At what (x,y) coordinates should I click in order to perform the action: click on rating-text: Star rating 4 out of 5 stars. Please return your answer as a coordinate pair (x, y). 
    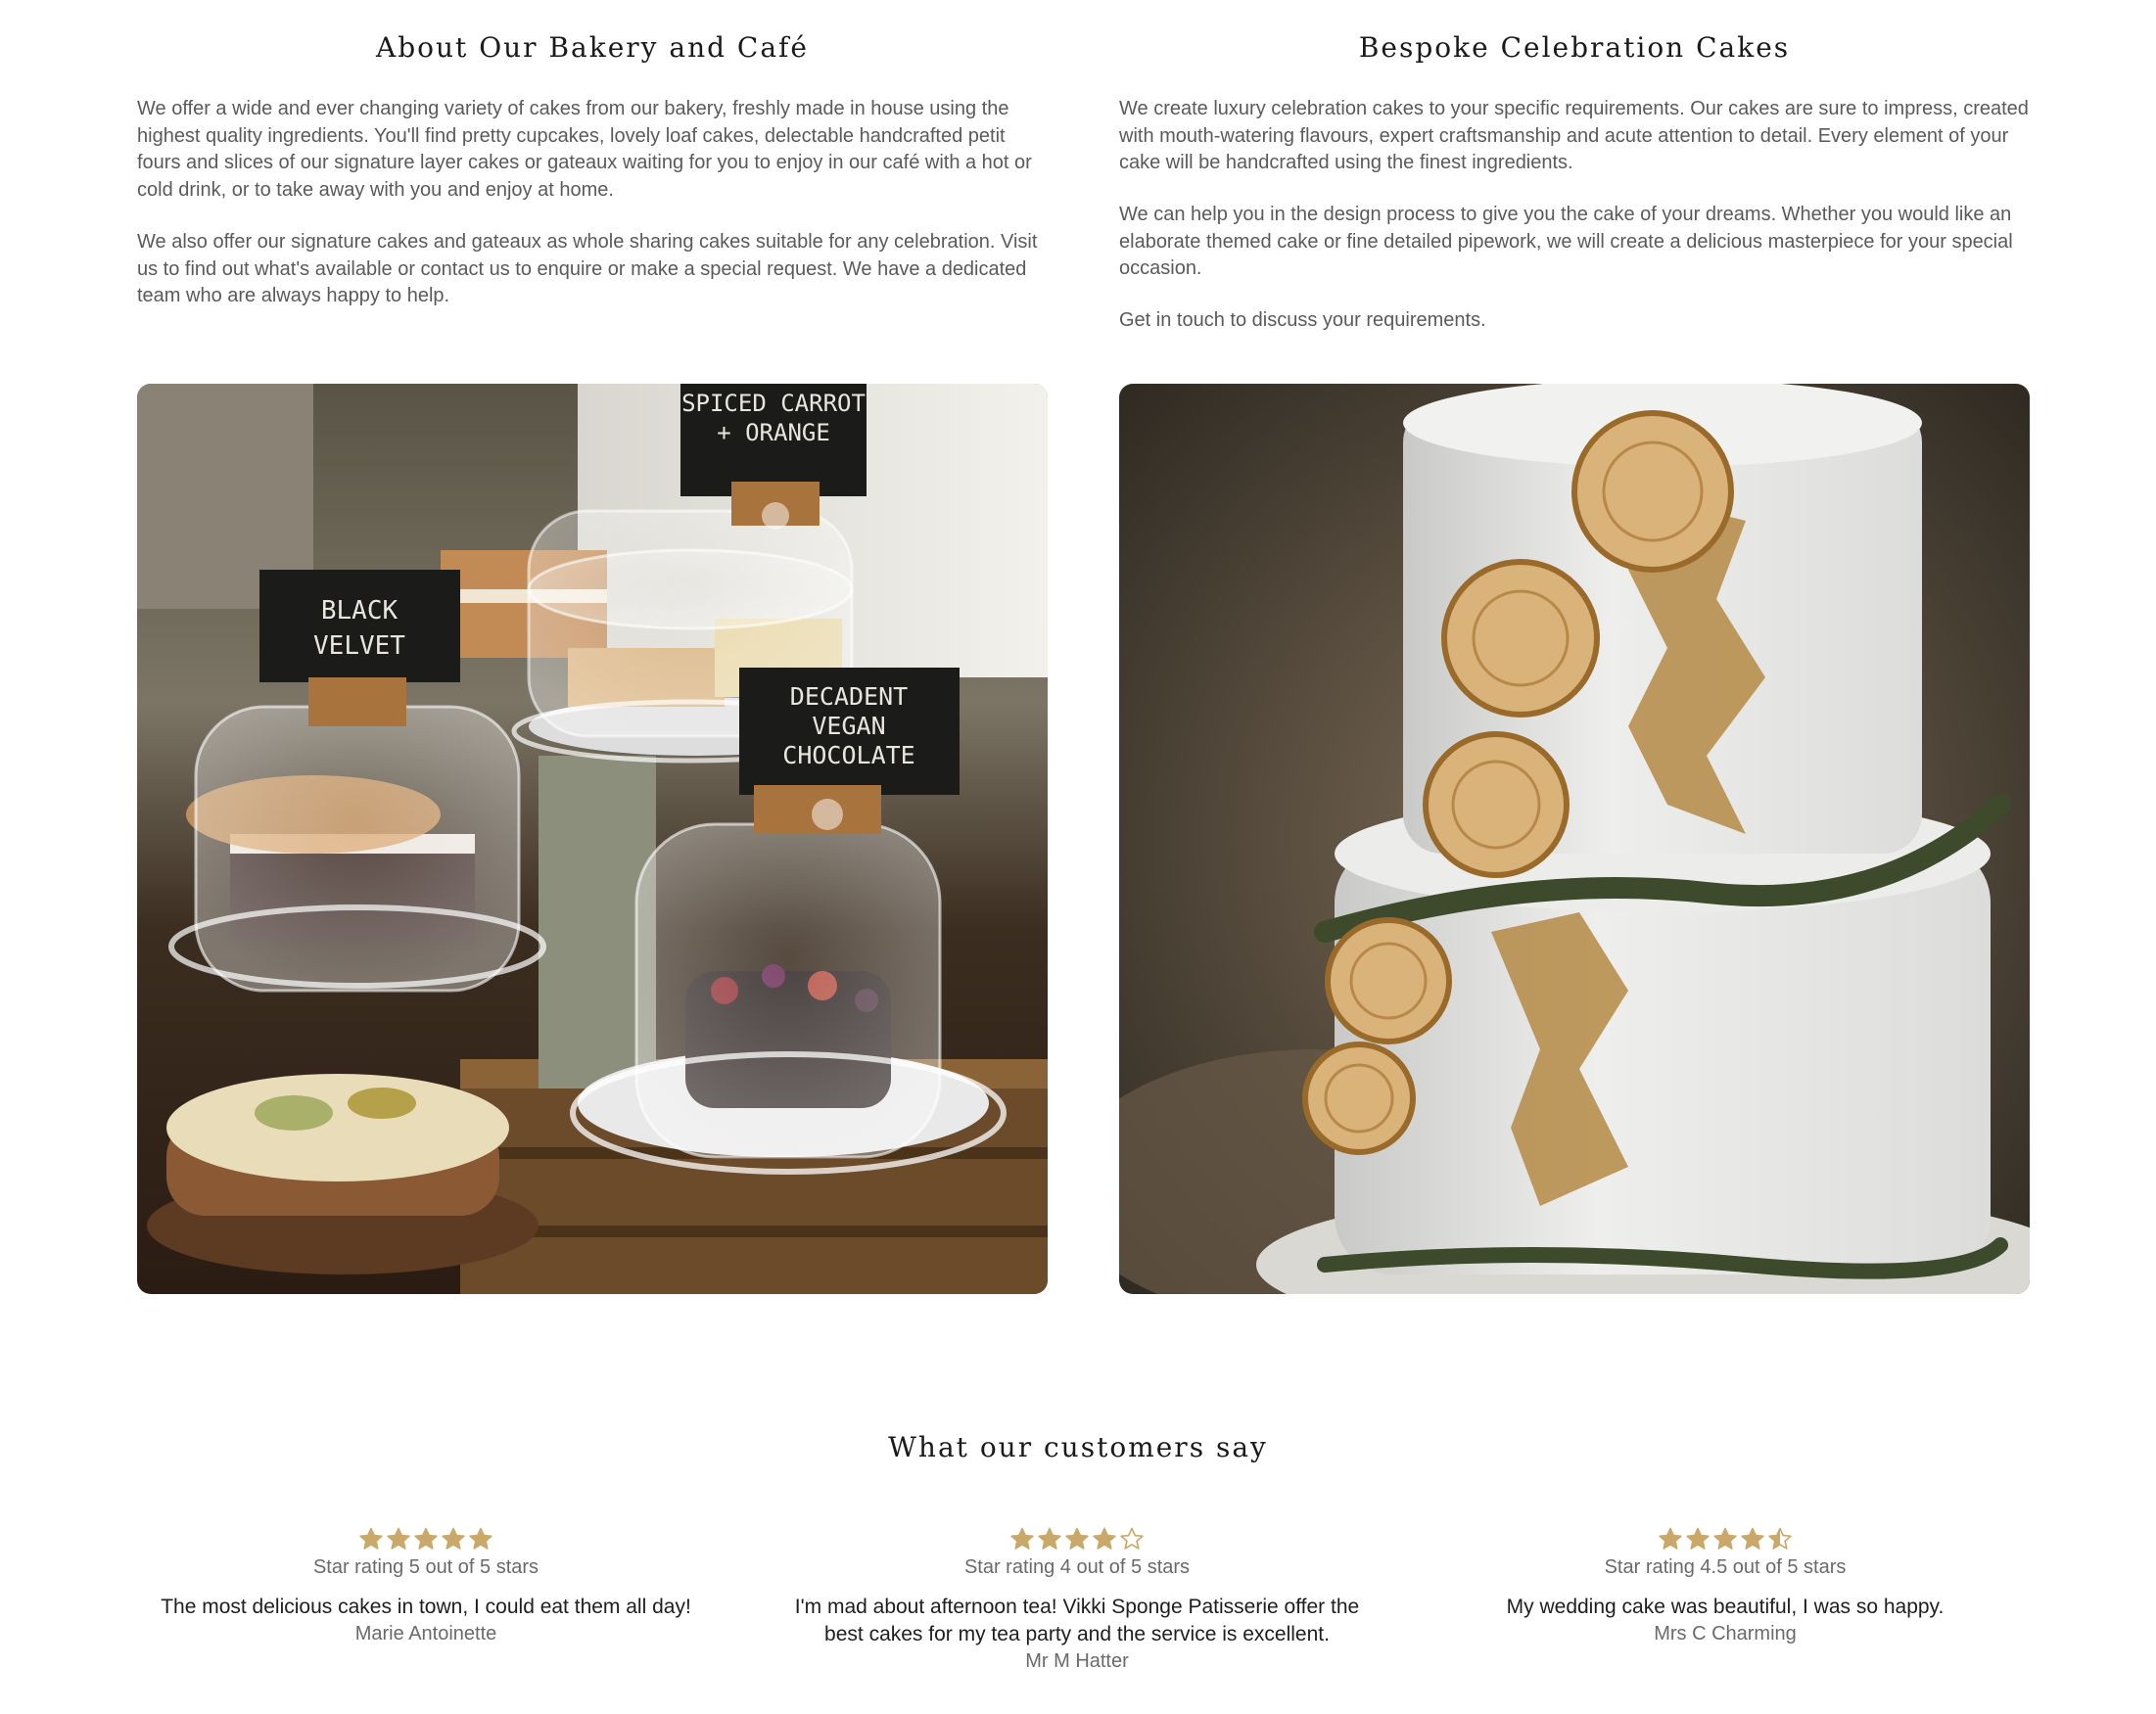
    Looking at the image, I should click on (1077, 1567).